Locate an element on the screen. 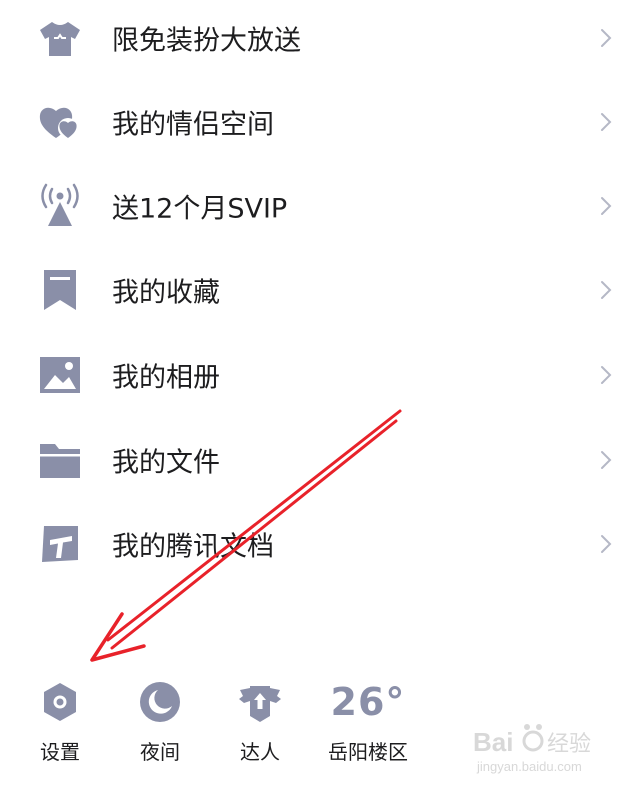 Image resolution: width=635 pixels, height=785 pixels. expert-label: 达人 is located at coordinates (260, 752).